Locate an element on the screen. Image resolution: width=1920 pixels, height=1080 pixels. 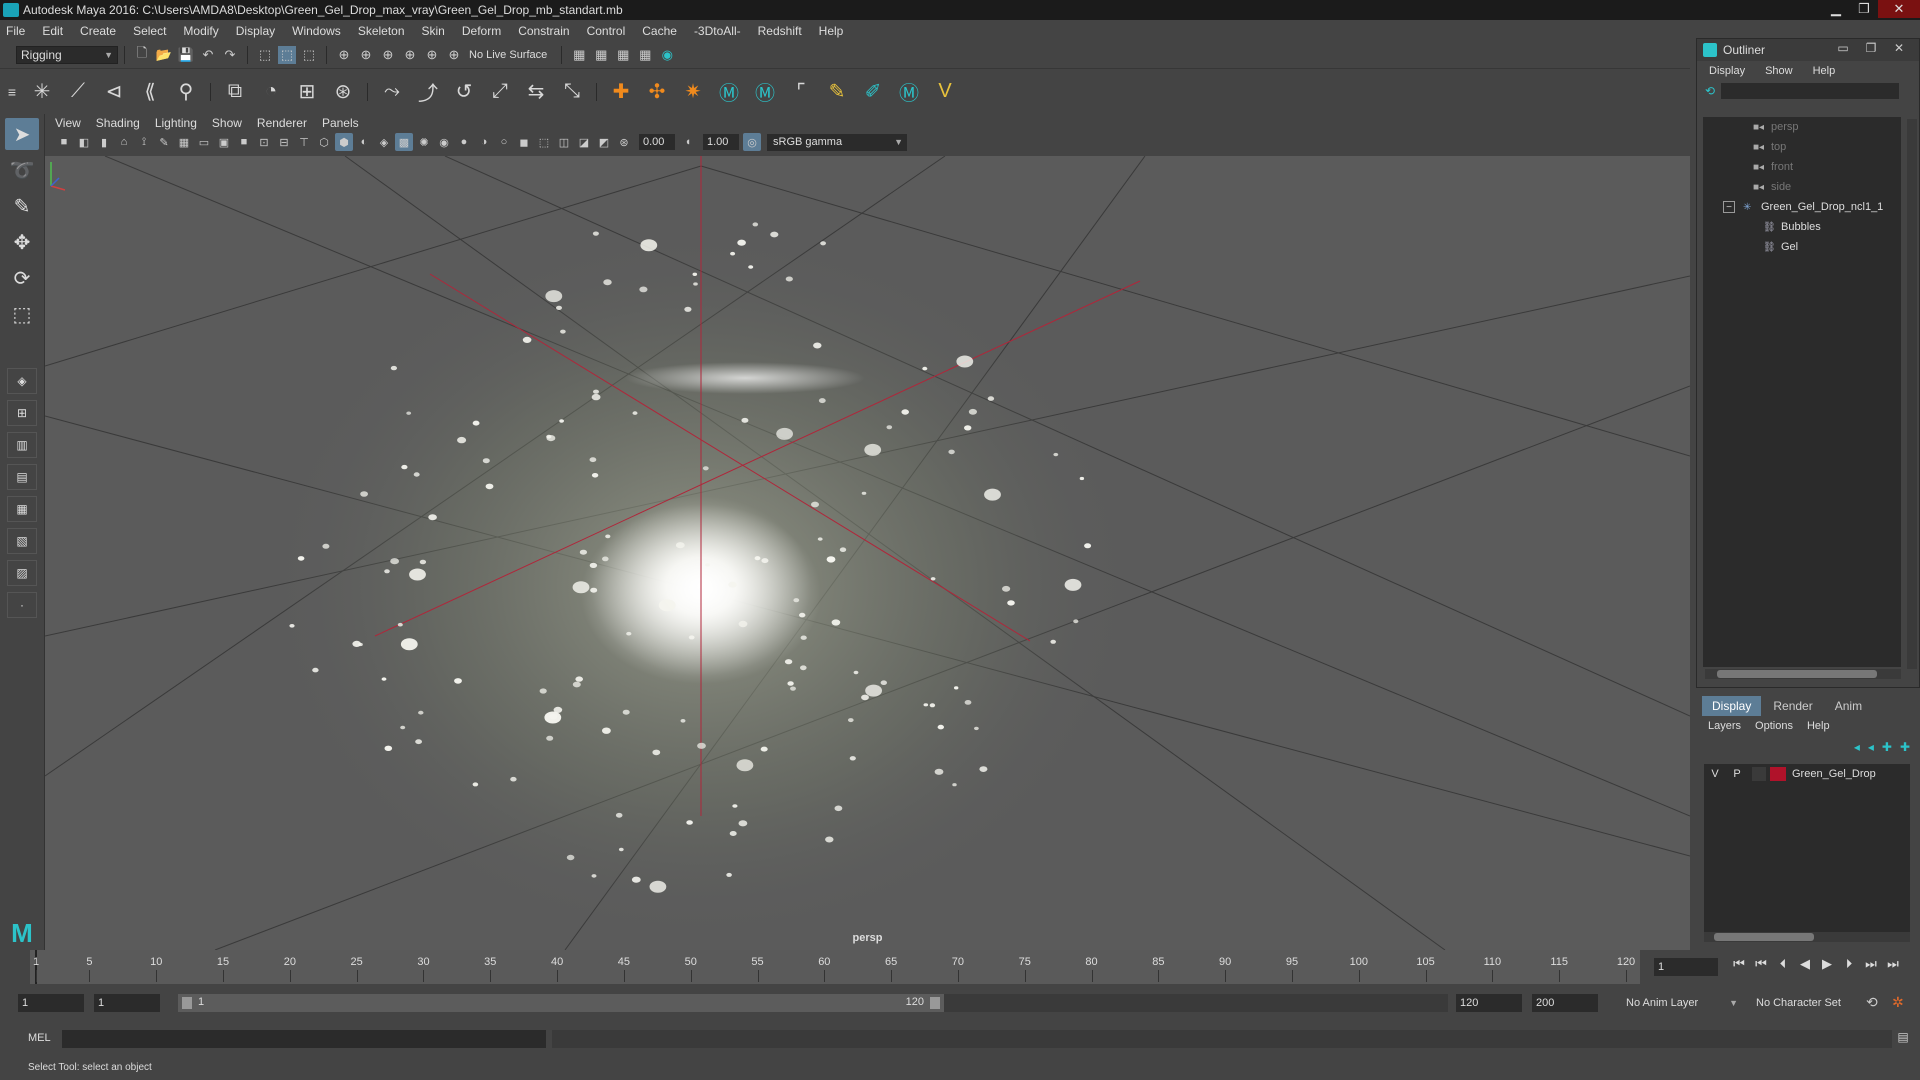
animation-preferences-icon: ✲ is located at coordinates (1898, 1002).